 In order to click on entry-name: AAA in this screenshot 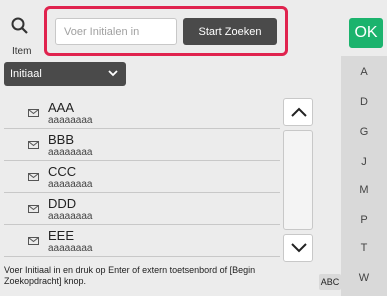, I will do `click(61, 107)`.